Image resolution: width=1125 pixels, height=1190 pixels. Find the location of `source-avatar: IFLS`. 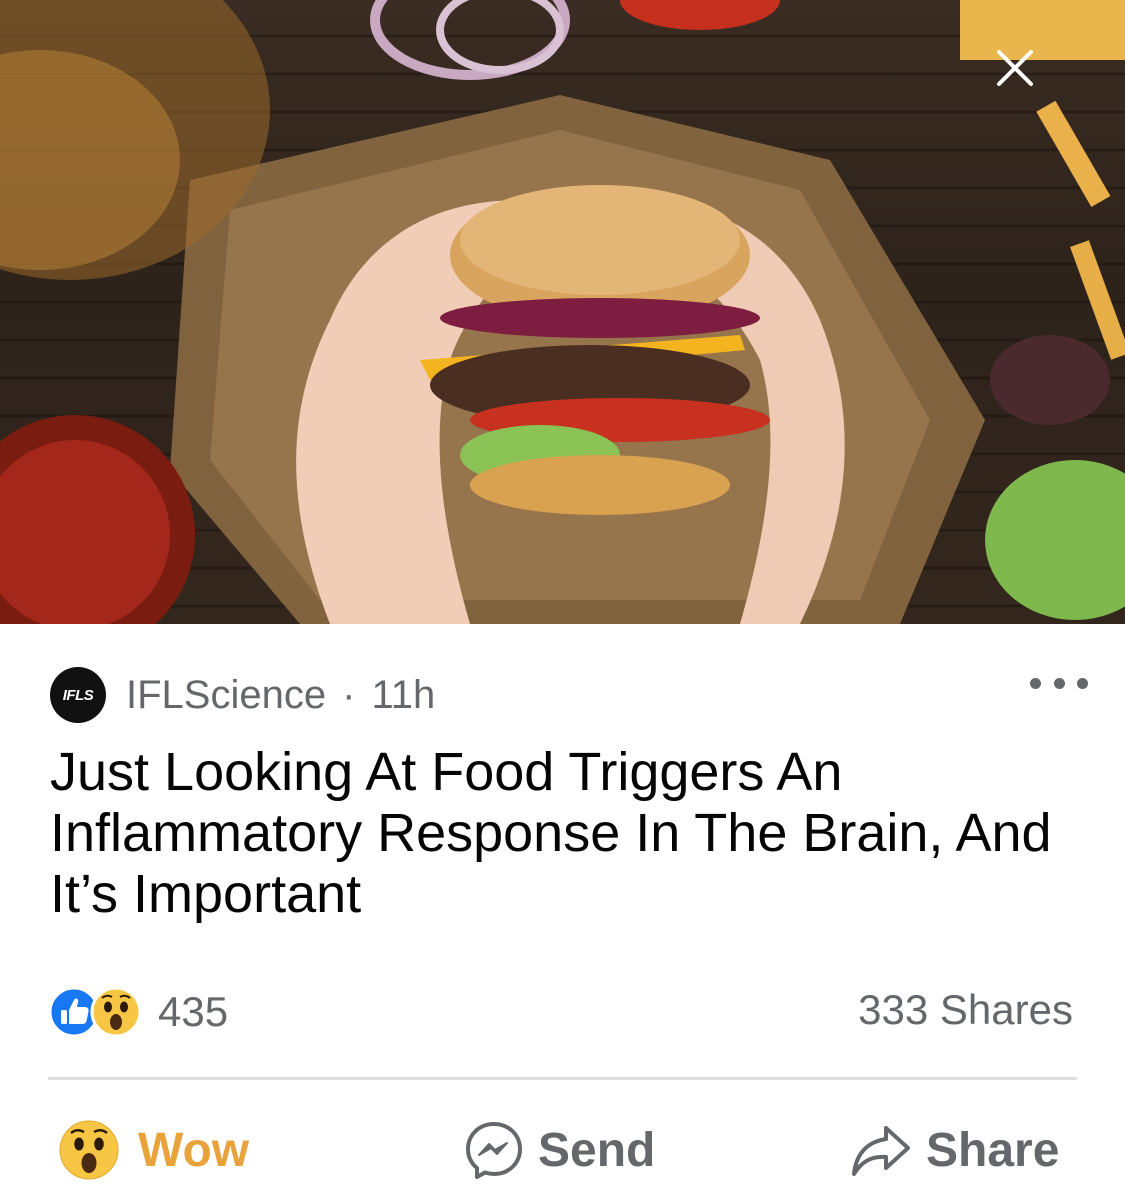

source-avatar: IFLS is located at coordinates (78, 695).